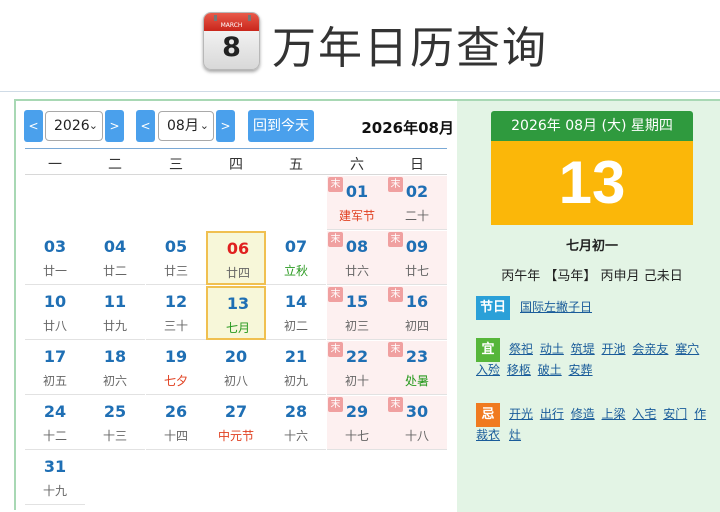 Image resolution: width=720 pixels, height=512 pixels. What do you see at coordinates (296, 356) in the screenshot?
I see `day-number: 21` at bounding box center [296, 356].